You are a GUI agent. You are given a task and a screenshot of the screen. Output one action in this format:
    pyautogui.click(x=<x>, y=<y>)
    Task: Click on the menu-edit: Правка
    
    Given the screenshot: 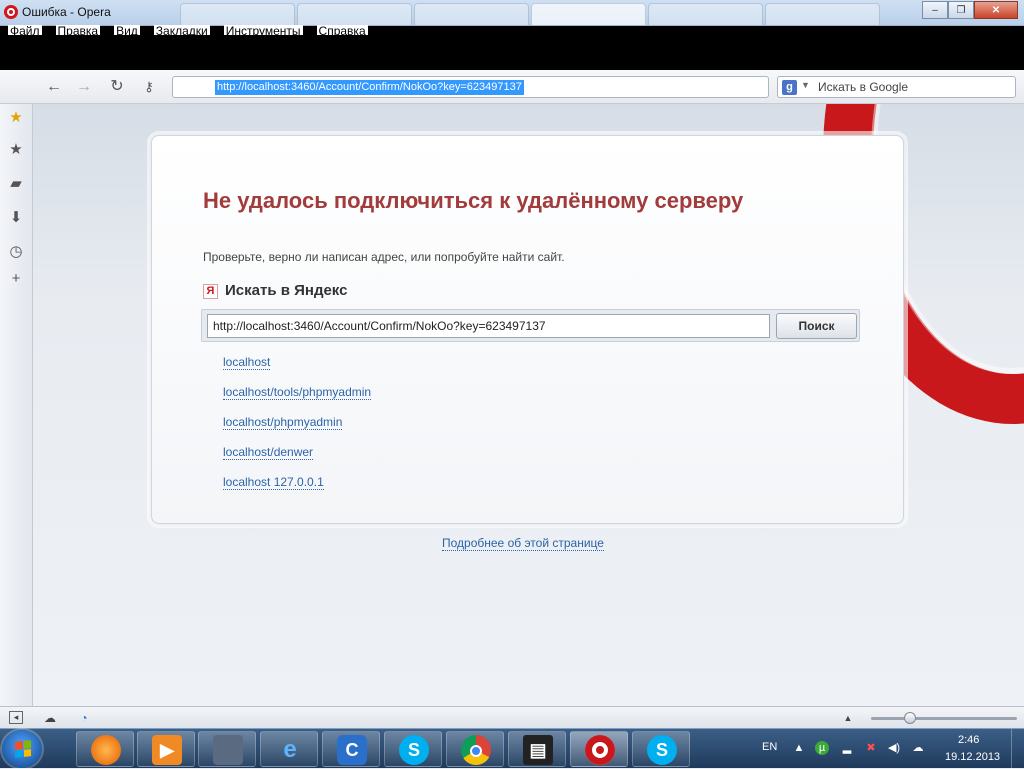 What is the action you would take?
    pyautogui.click(x=78, y=30)
    